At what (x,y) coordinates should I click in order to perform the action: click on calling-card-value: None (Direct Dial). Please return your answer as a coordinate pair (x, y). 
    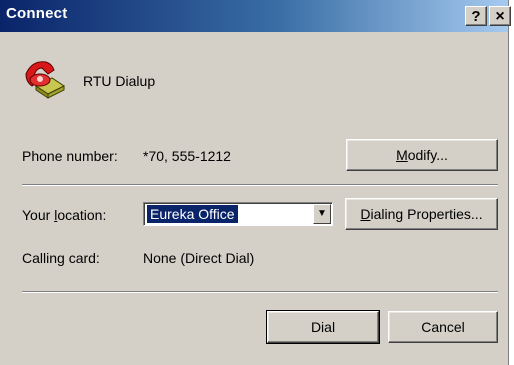
    Looking at the image, I should click on (199, 258).